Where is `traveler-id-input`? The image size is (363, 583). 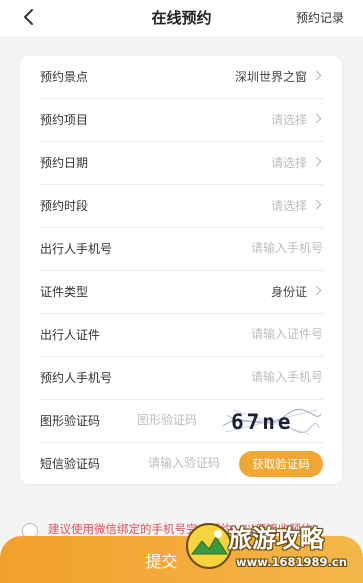
traveler-id-input is located at coordinates (263, 334).